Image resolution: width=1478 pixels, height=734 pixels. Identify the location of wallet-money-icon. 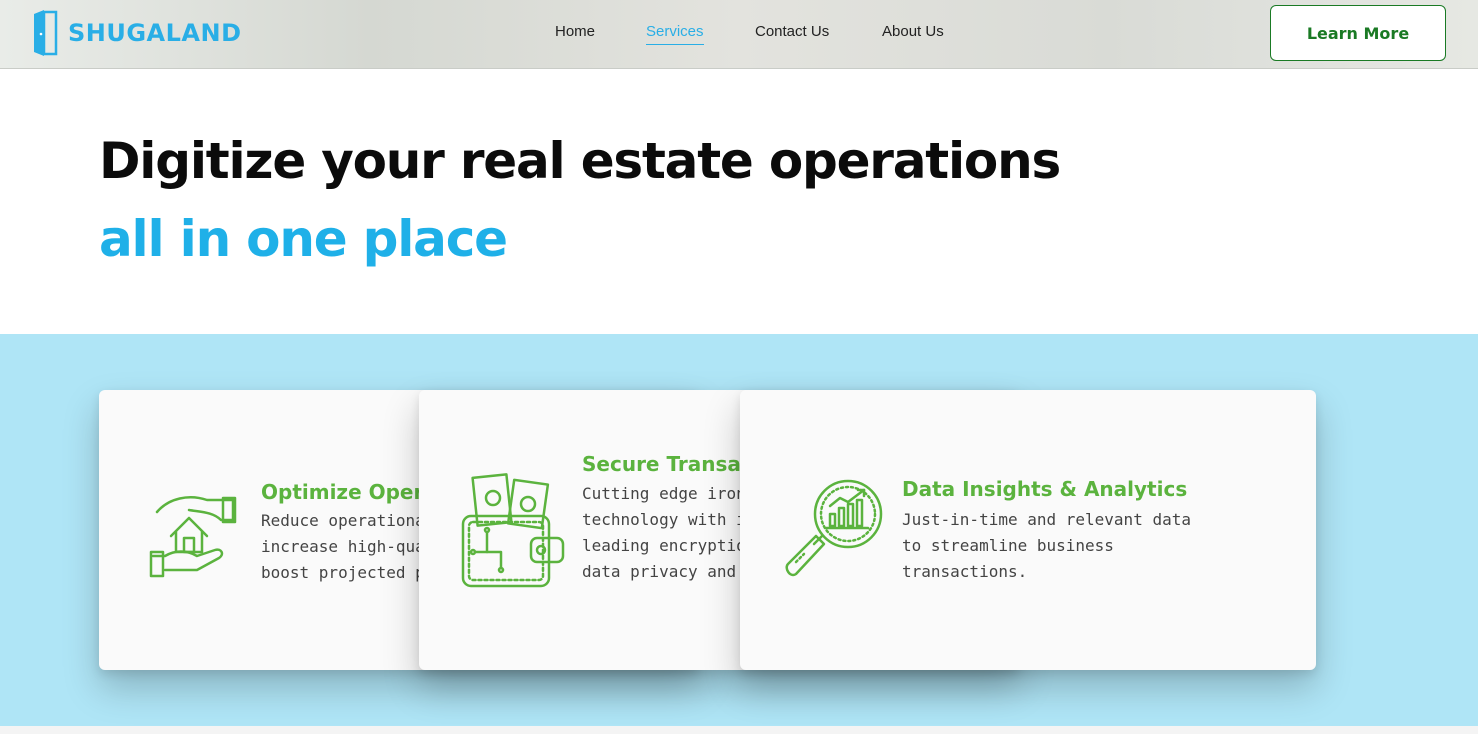
(513, 530).